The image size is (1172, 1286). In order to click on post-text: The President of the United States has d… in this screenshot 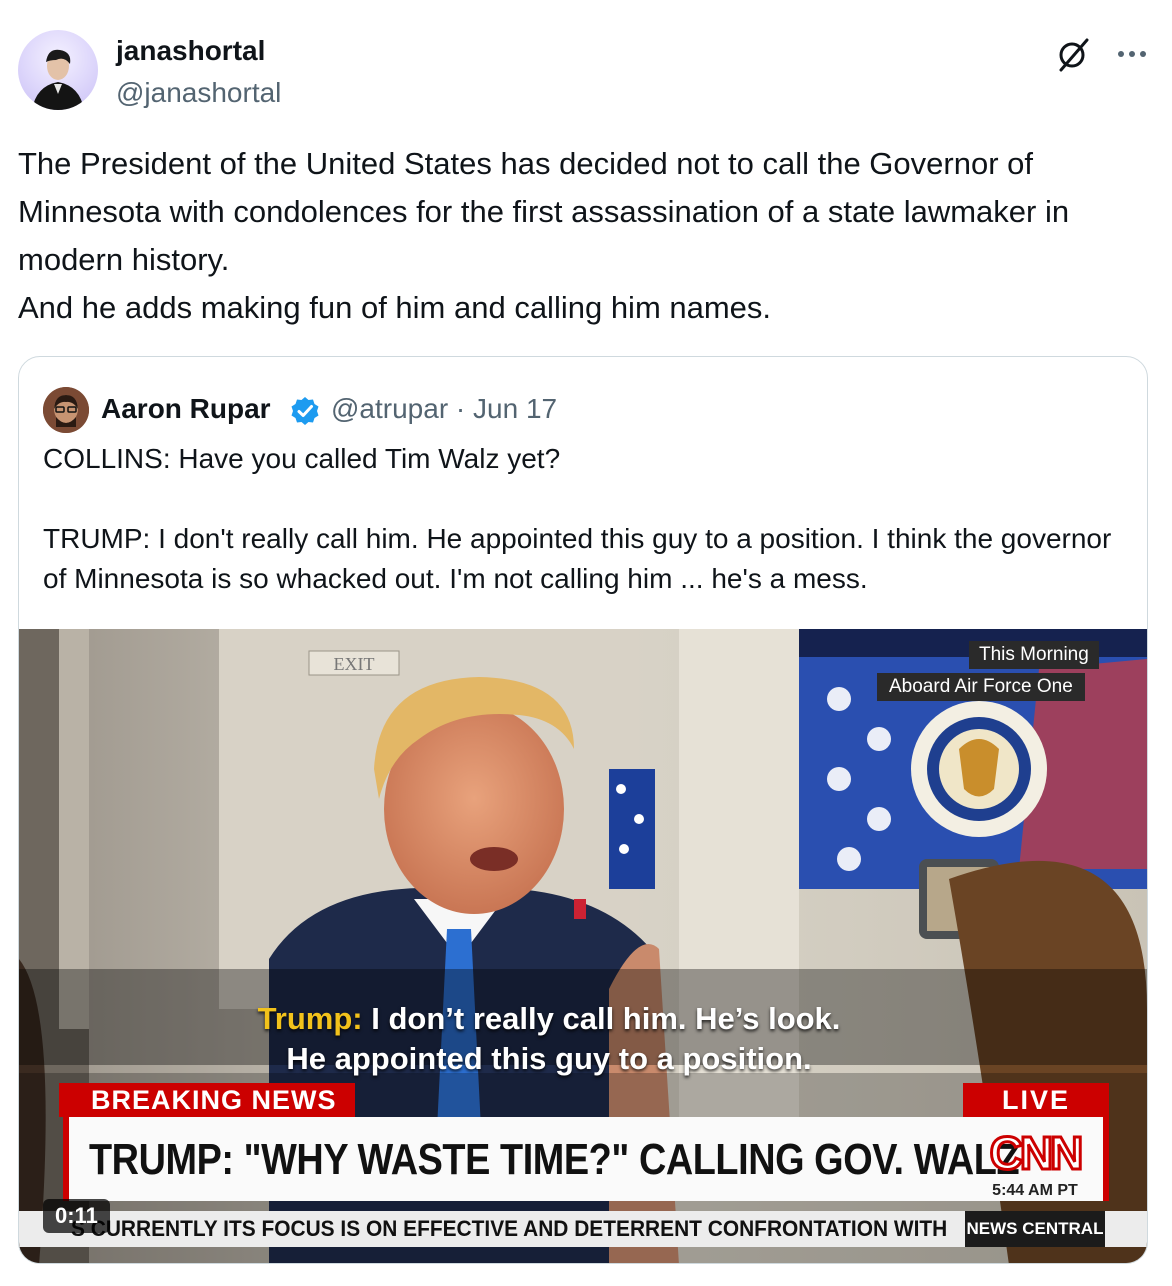, I will do `click(544, 235)`.